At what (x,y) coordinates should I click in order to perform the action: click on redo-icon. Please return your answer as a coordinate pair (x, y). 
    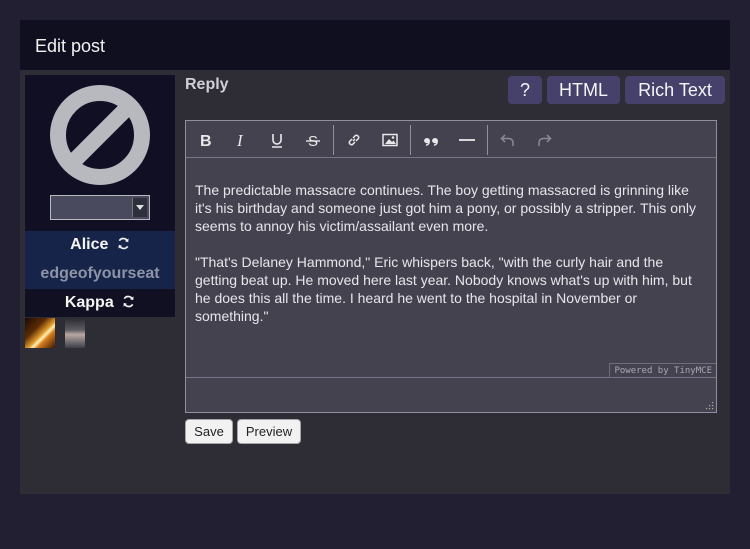
    Looking at the image, I should click on (544, 140).